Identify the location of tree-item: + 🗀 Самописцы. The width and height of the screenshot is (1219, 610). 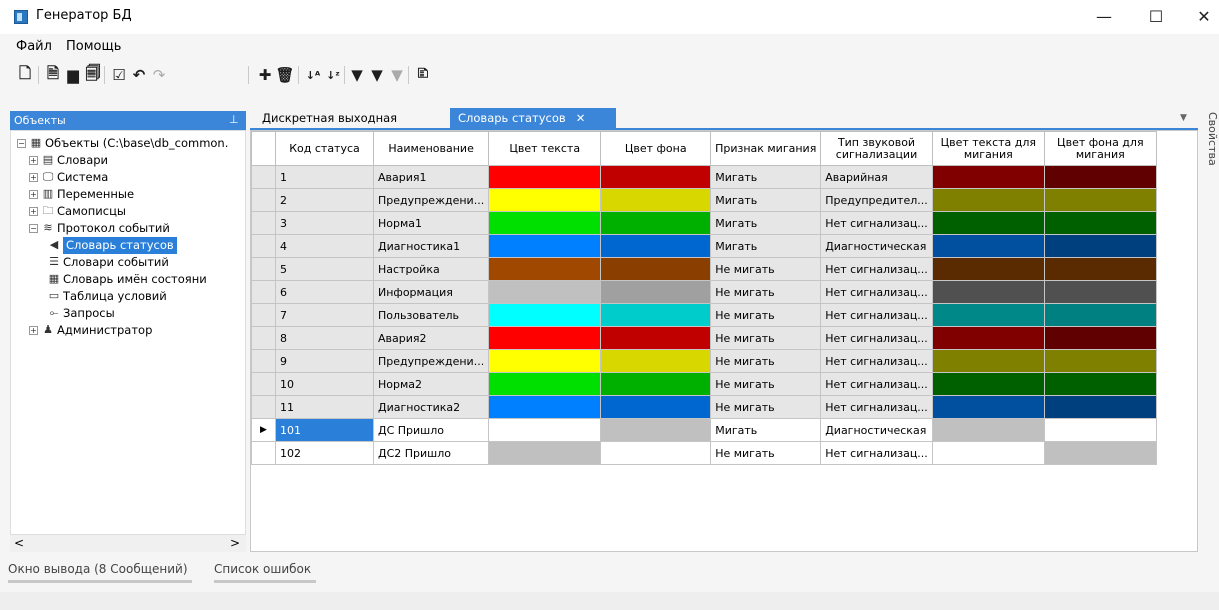
(128, 211).